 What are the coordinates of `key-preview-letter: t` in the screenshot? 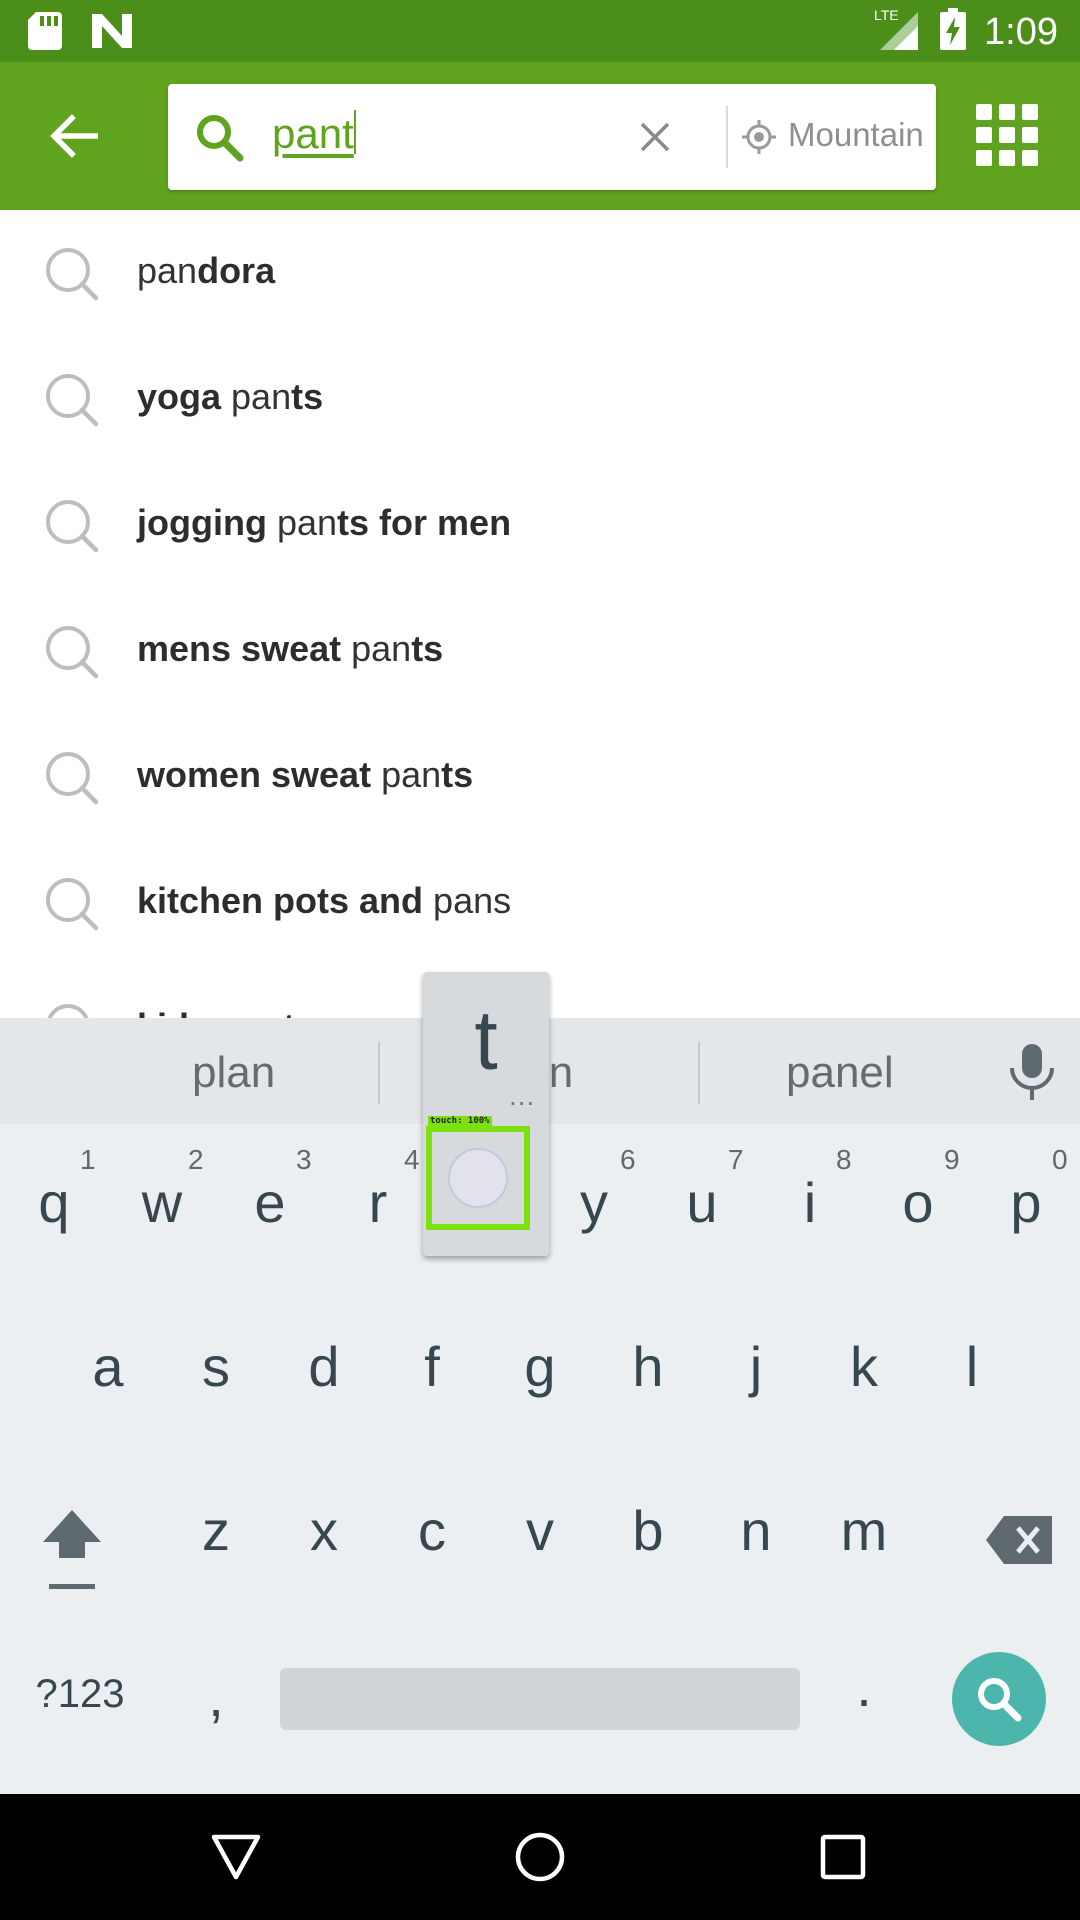 It's located at (486, 1040).